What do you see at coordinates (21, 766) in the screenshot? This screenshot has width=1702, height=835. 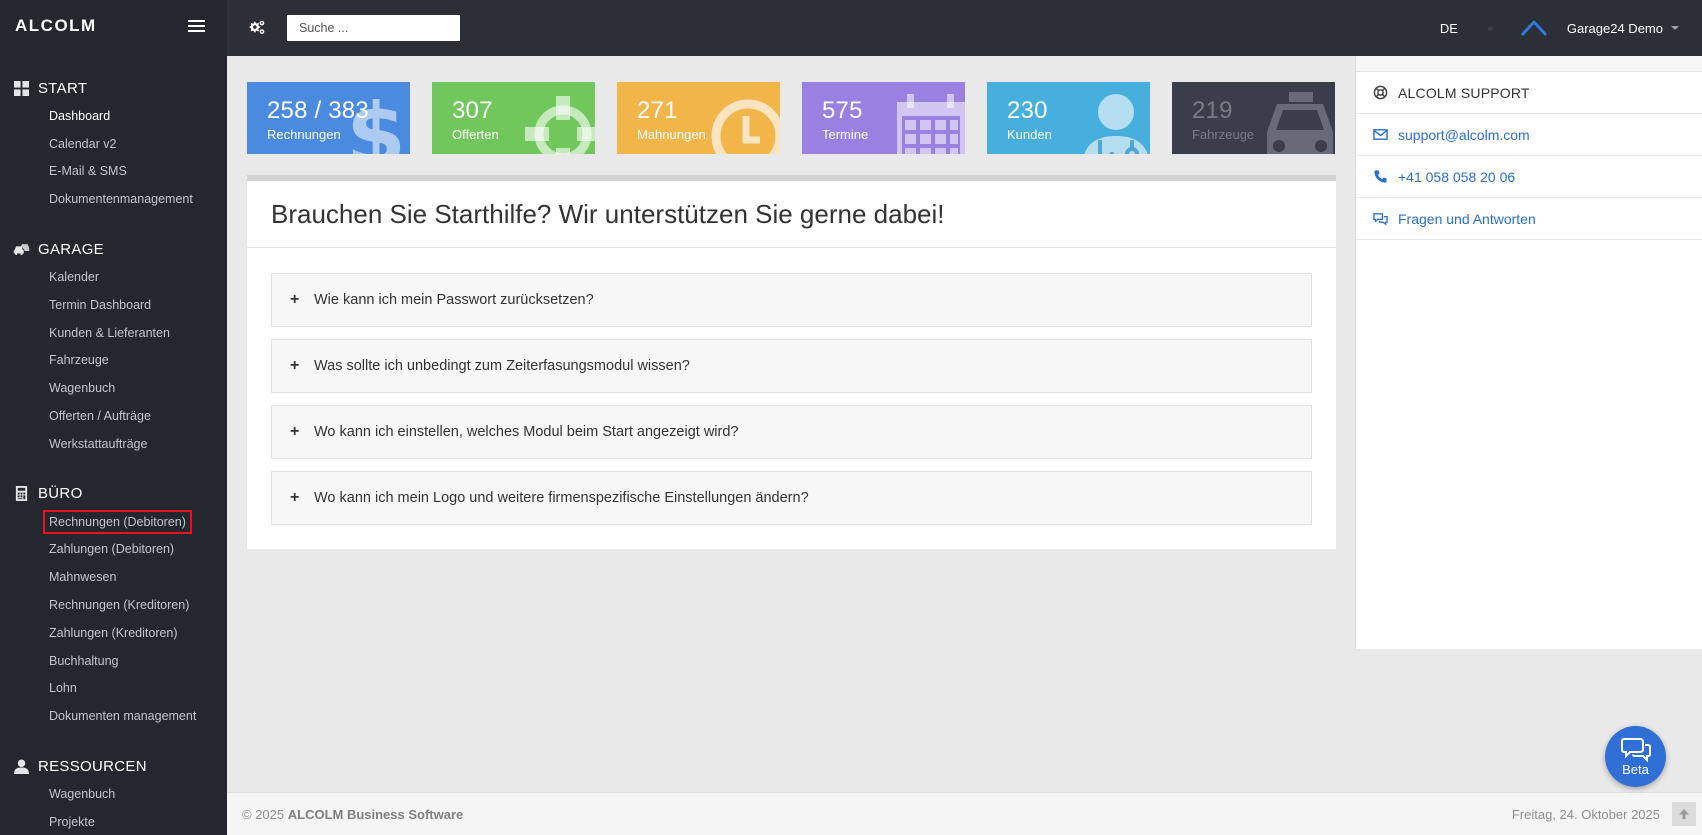 I see `user-icon` at bounding box center [21, 766].